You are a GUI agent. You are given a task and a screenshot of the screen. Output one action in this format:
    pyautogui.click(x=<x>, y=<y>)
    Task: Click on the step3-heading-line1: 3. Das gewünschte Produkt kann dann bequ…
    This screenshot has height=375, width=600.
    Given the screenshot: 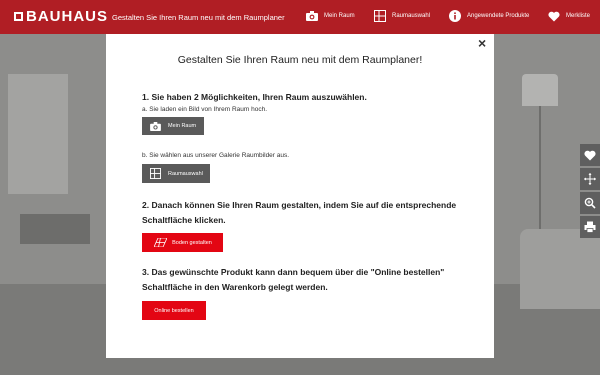 What is the action you would take?
    pyautogui.click(x=293, y=272)
    